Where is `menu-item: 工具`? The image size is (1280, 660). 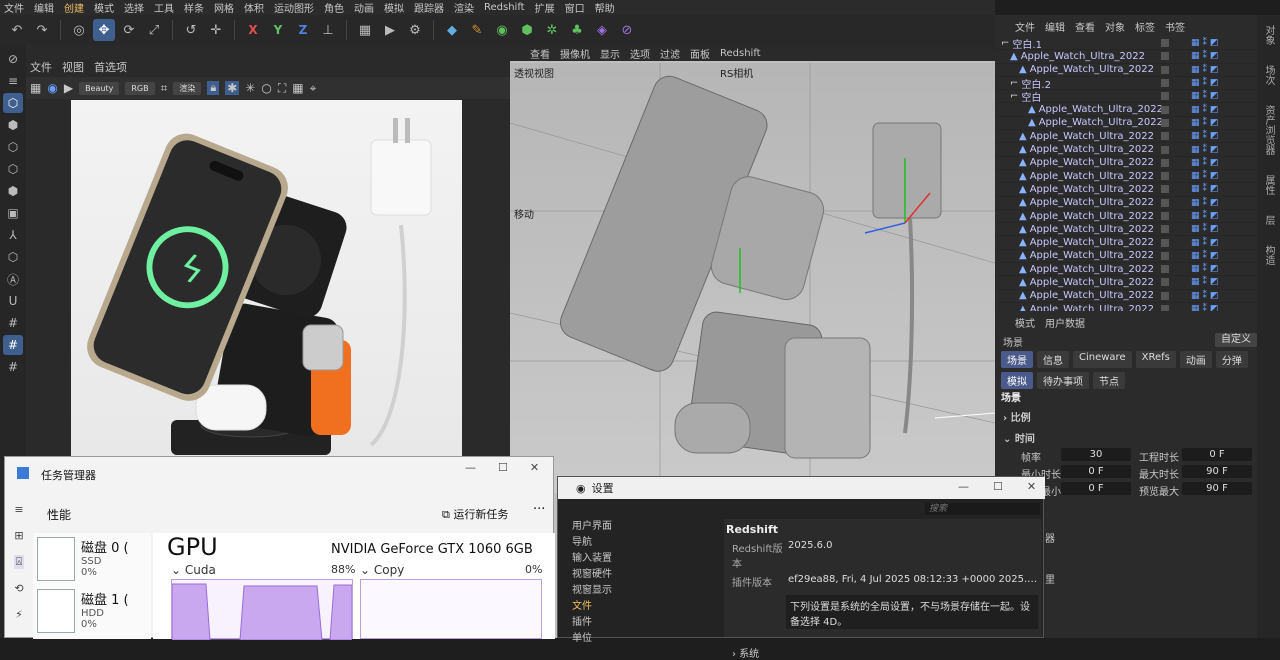 menu-item: 工具 is located at coordinates (164, 7).